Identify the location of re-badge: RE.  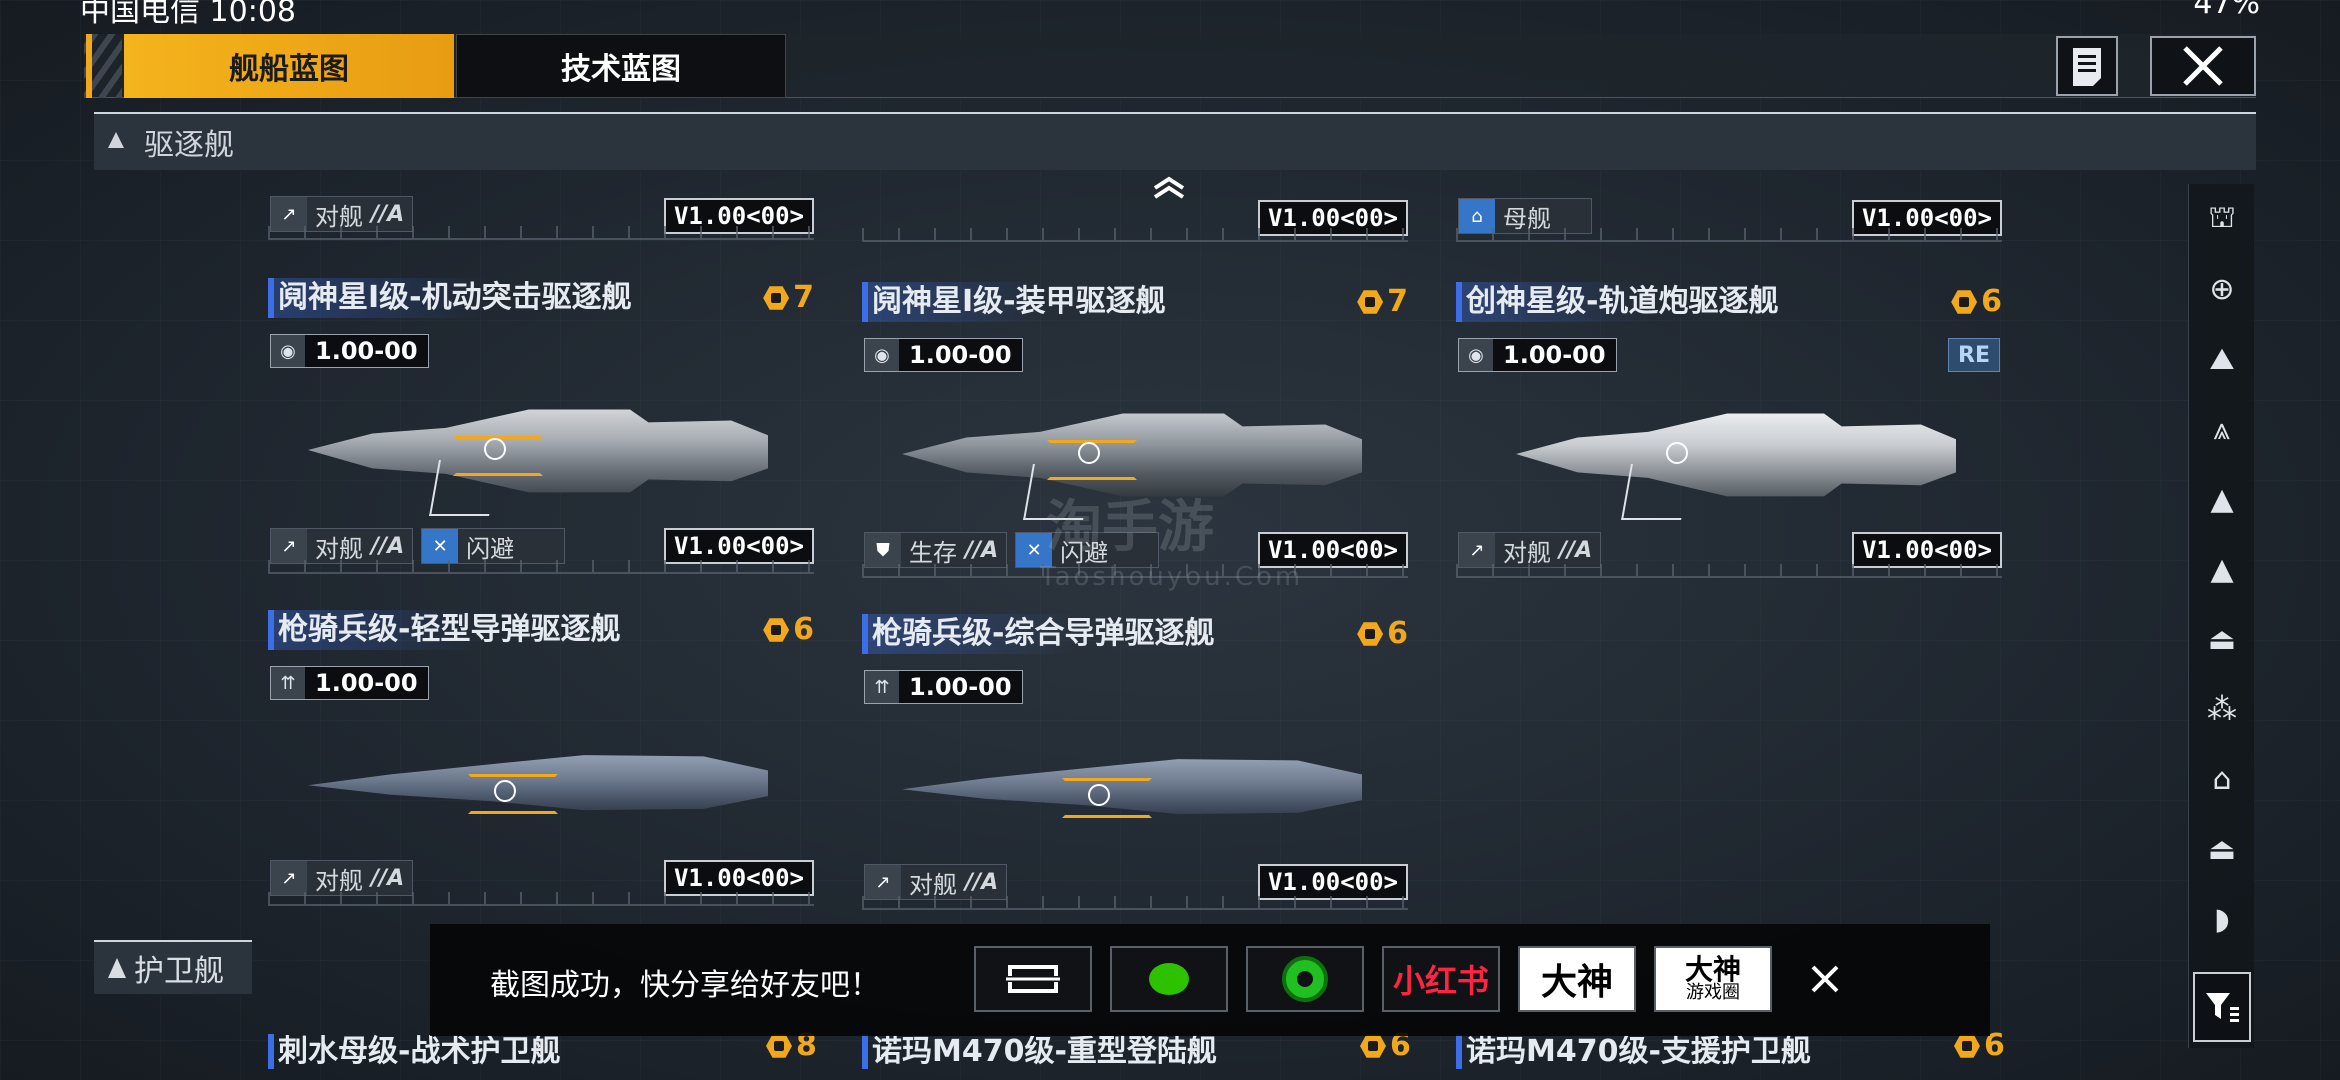
(1974, 355).